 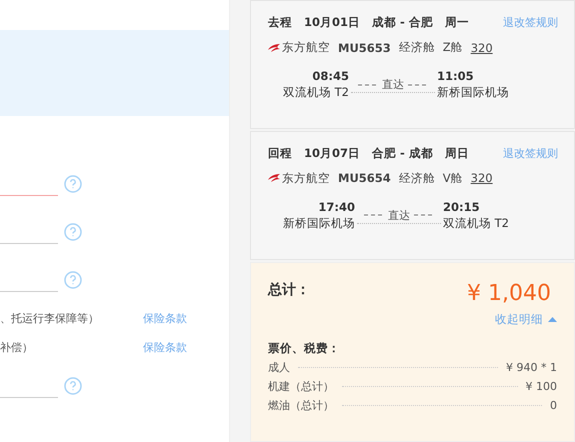 I want to click on fee-value: ¥ 940 * 1, so click(x=531, y=367).